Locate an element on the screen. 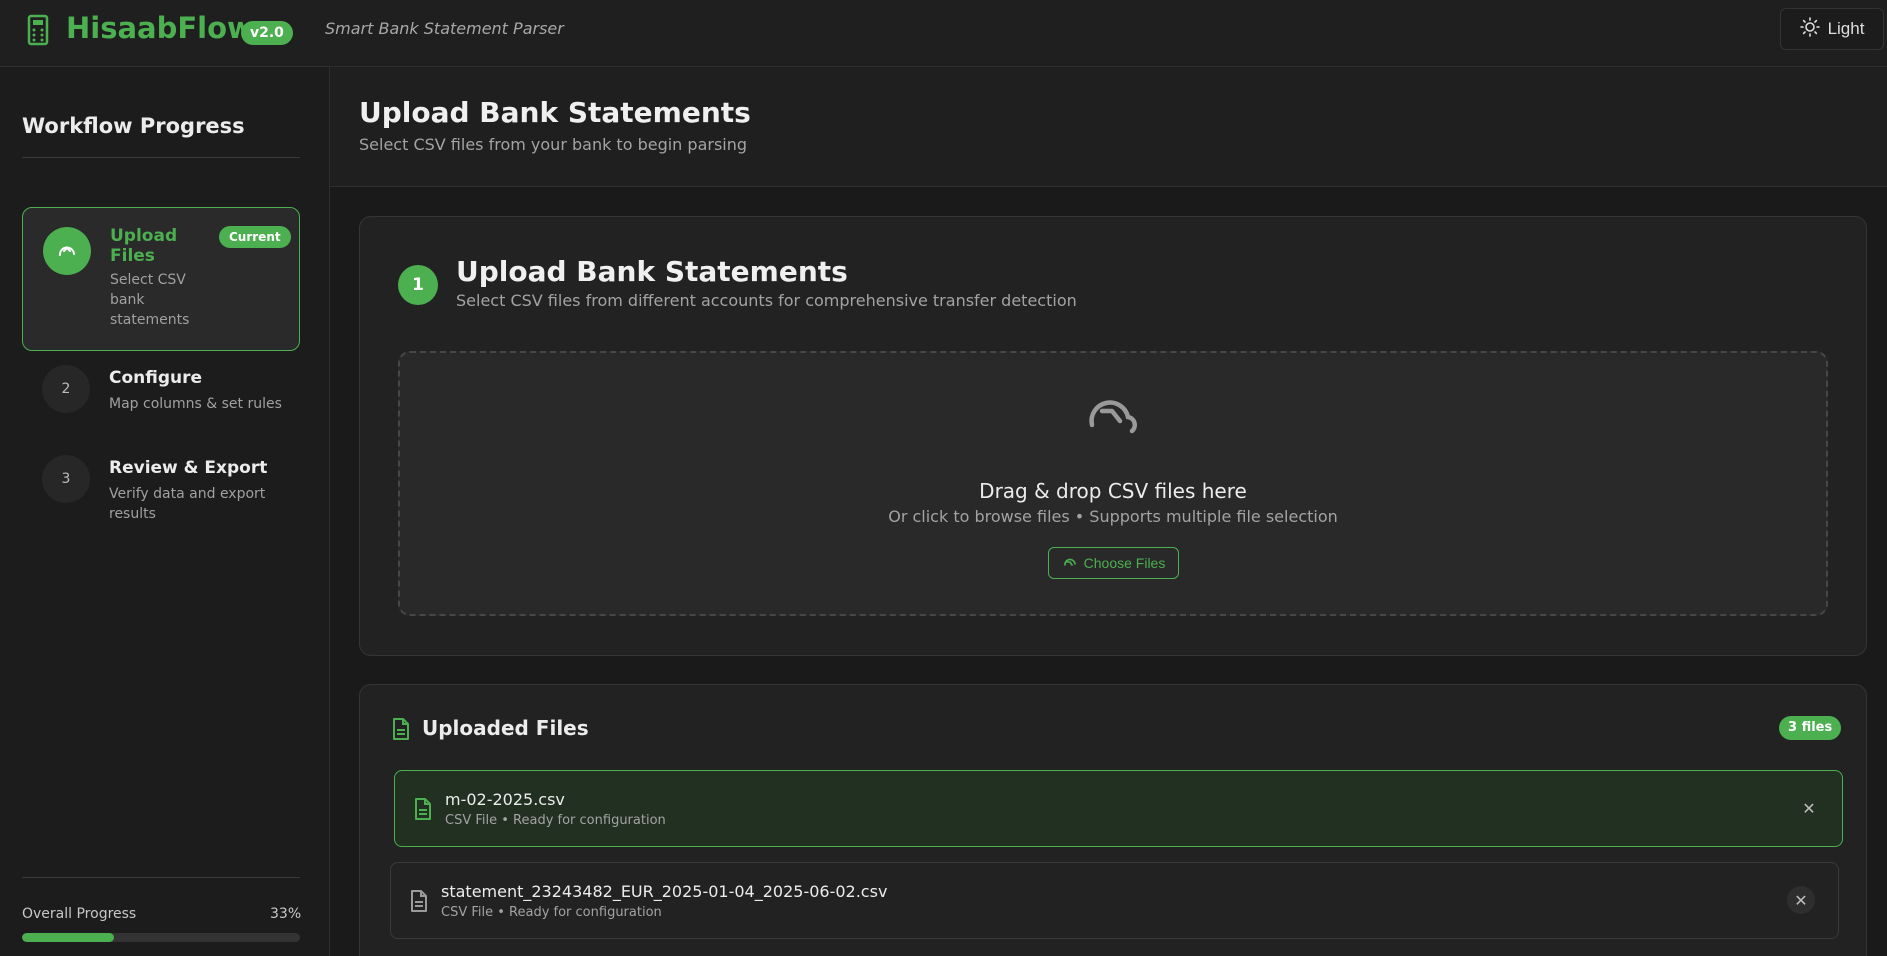  version-badge: v2.0 is located at coordinates (267, 33).